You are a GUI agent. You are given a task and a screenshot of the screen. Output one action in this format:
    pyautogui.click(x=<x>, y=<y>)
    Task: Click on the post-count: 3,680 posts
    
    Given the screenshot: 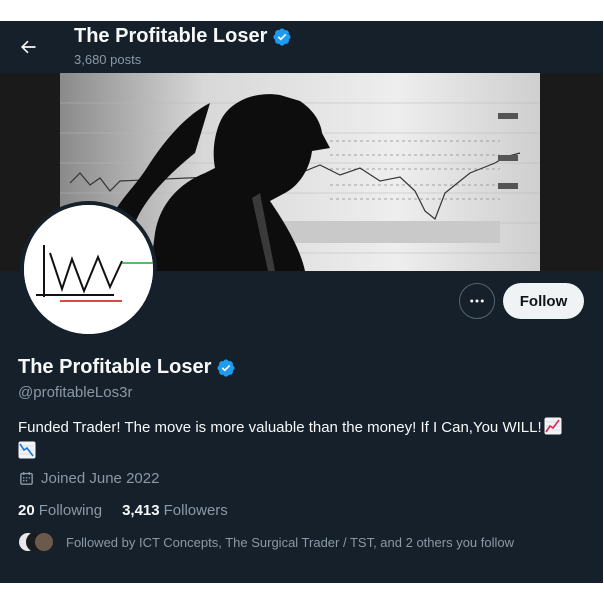 What is the action you would take?
    pyautogui.click(x=108, y=59)
    